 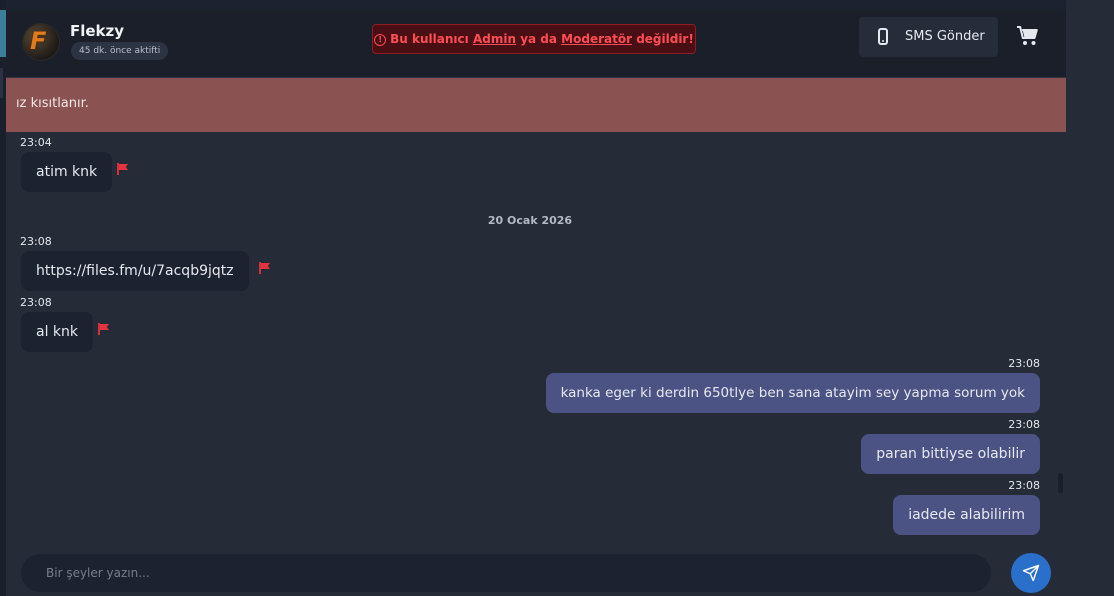 What do you see at coordinates (506, 573) in the screenshot?
I see `message-input` at bounding box center [506, 573].